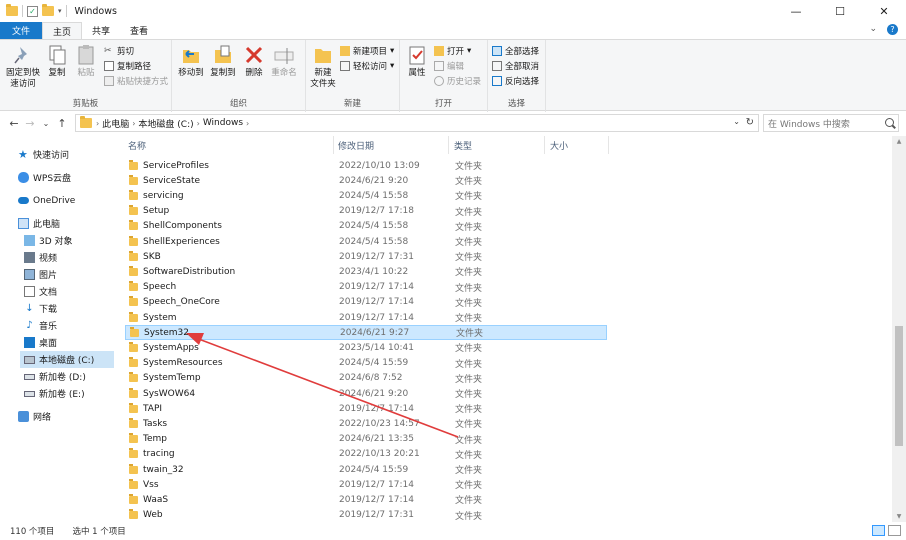  I want to click on tab-share: 共享, so click(101, 30).